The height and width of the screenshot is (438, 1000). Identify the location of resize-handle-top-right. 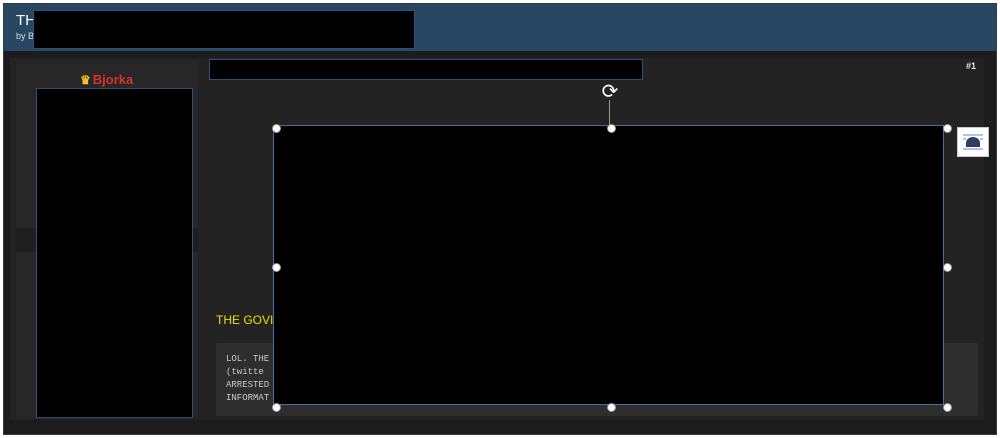
(947, 128).